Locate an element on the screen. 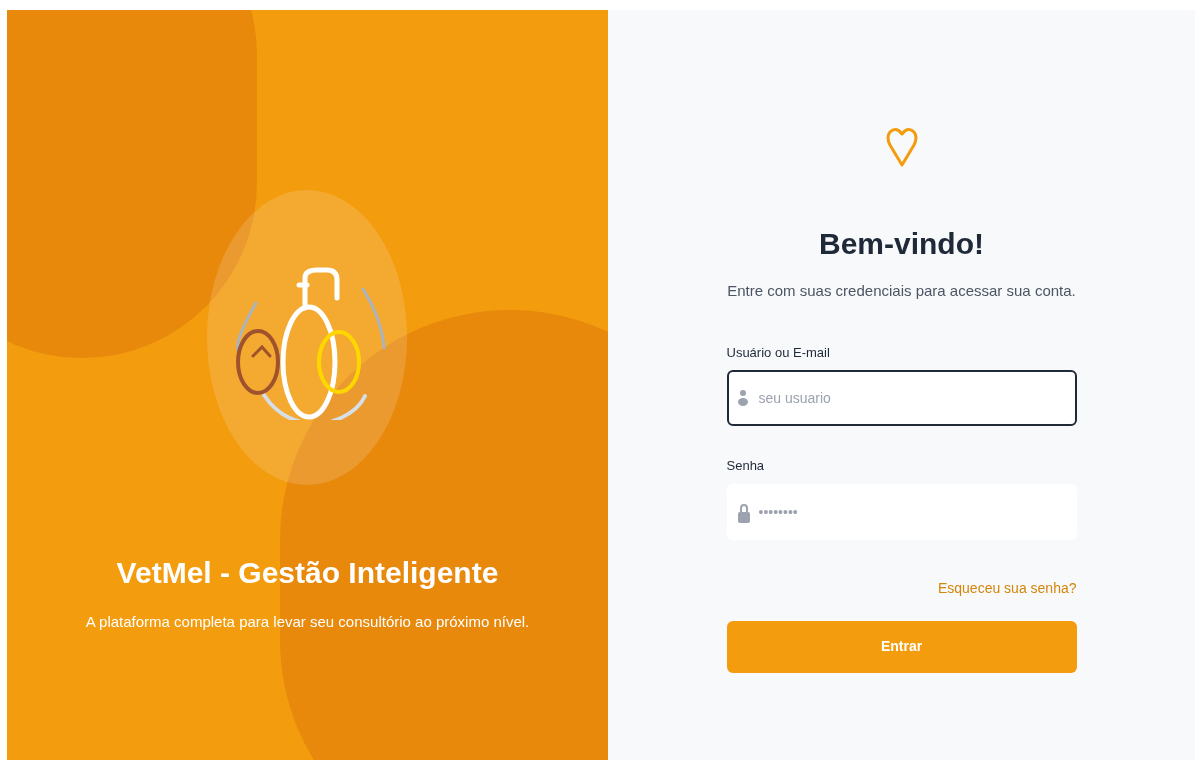 Image resolution: width=1195 pixels, height=760 pixels. hero-title: VetMel - Gestão Inteligente is located at coordinates (307, 573).